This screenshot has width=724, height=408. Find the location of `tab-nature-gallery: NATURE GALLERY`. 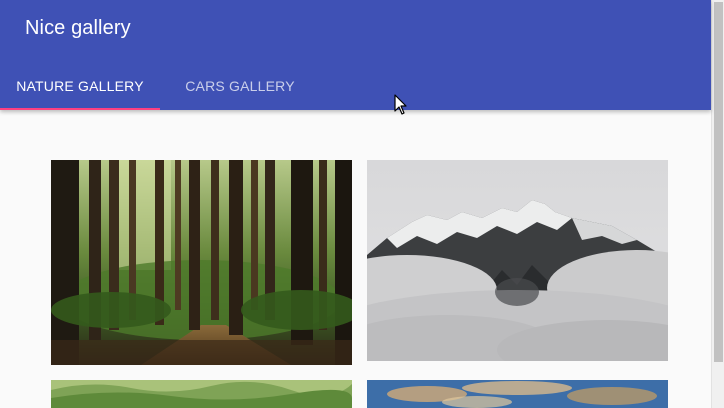

tab-nature-gallery: NATURE GALLERY is located at coordinates (80, 86).